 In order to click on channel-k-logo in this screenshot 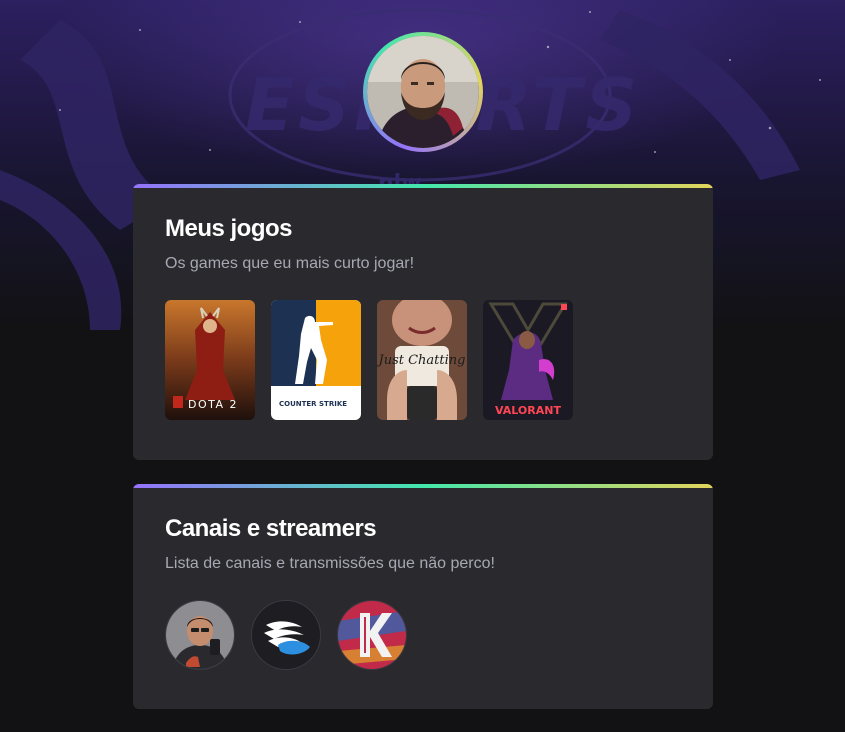, I will do `click(372, 635)`.